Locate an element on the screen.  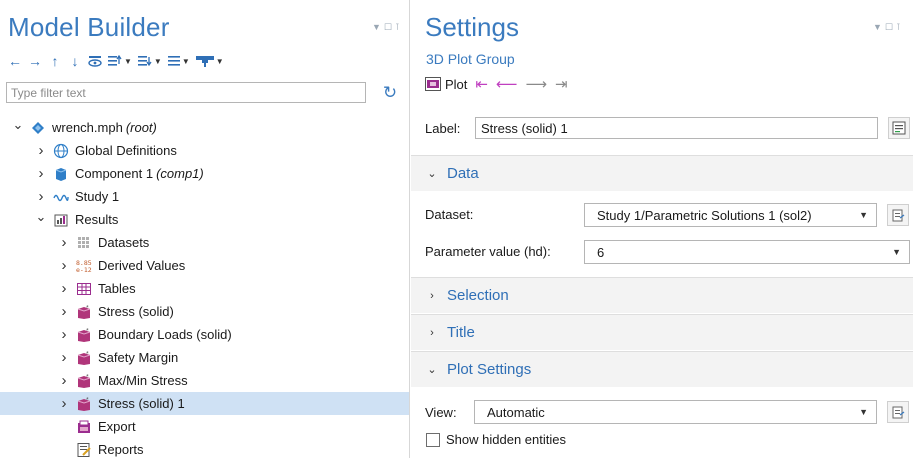
globe-icon is located at coordinates (61, 151).